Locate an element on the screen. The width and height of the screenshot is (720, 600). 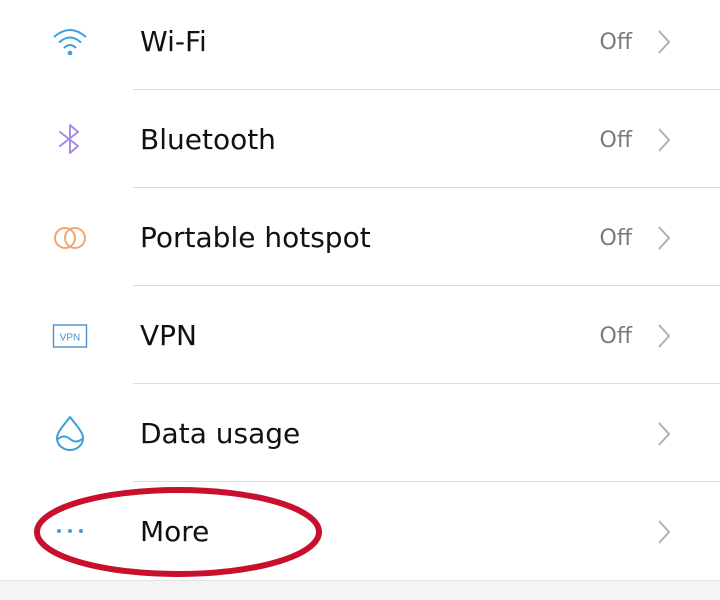
more-label: More is located at coordinates (175, 531).